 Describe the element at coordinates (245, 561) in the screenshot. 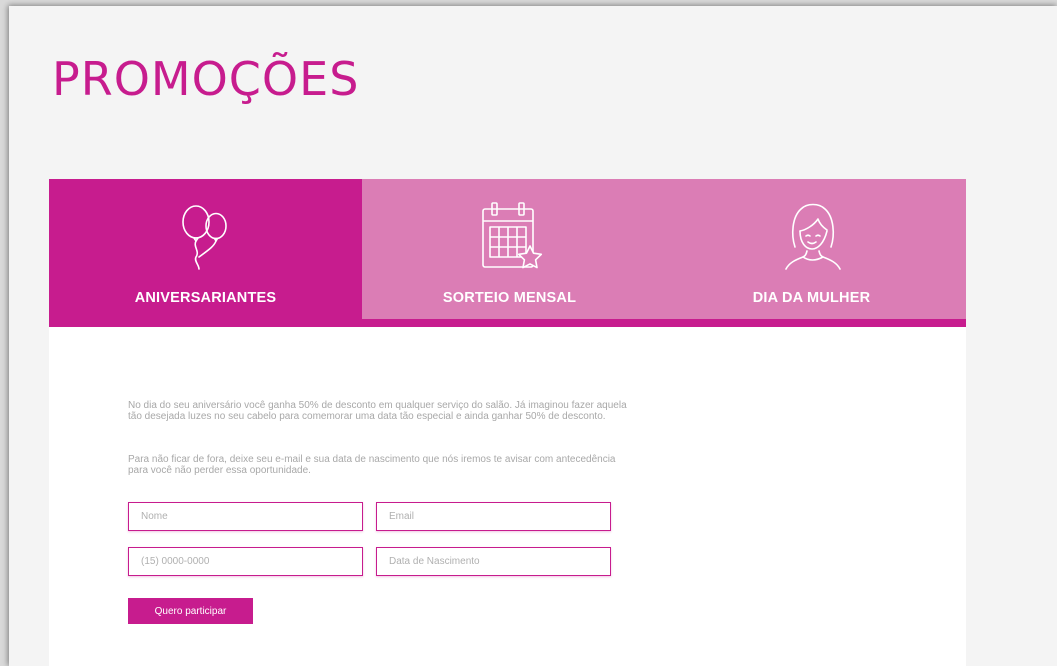

I see `phone-field` at that location.